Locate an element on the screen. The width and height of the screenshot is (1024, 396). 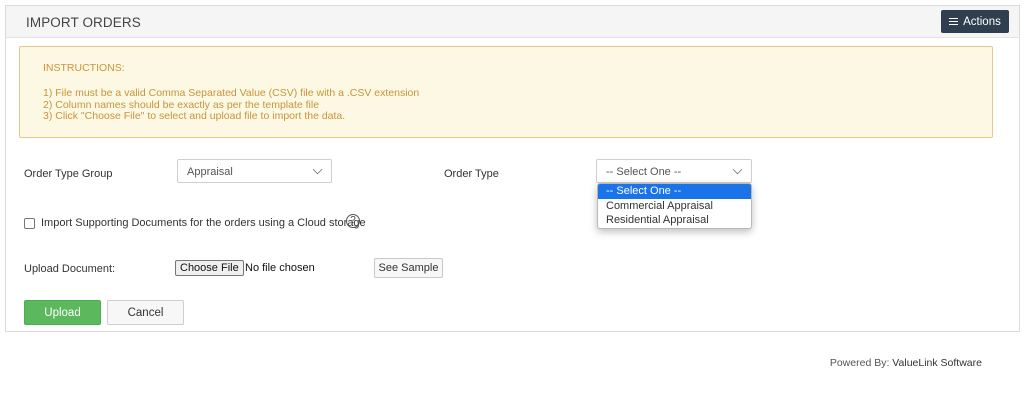
actions-button-label: Actions is located at coordinates (982, 21).